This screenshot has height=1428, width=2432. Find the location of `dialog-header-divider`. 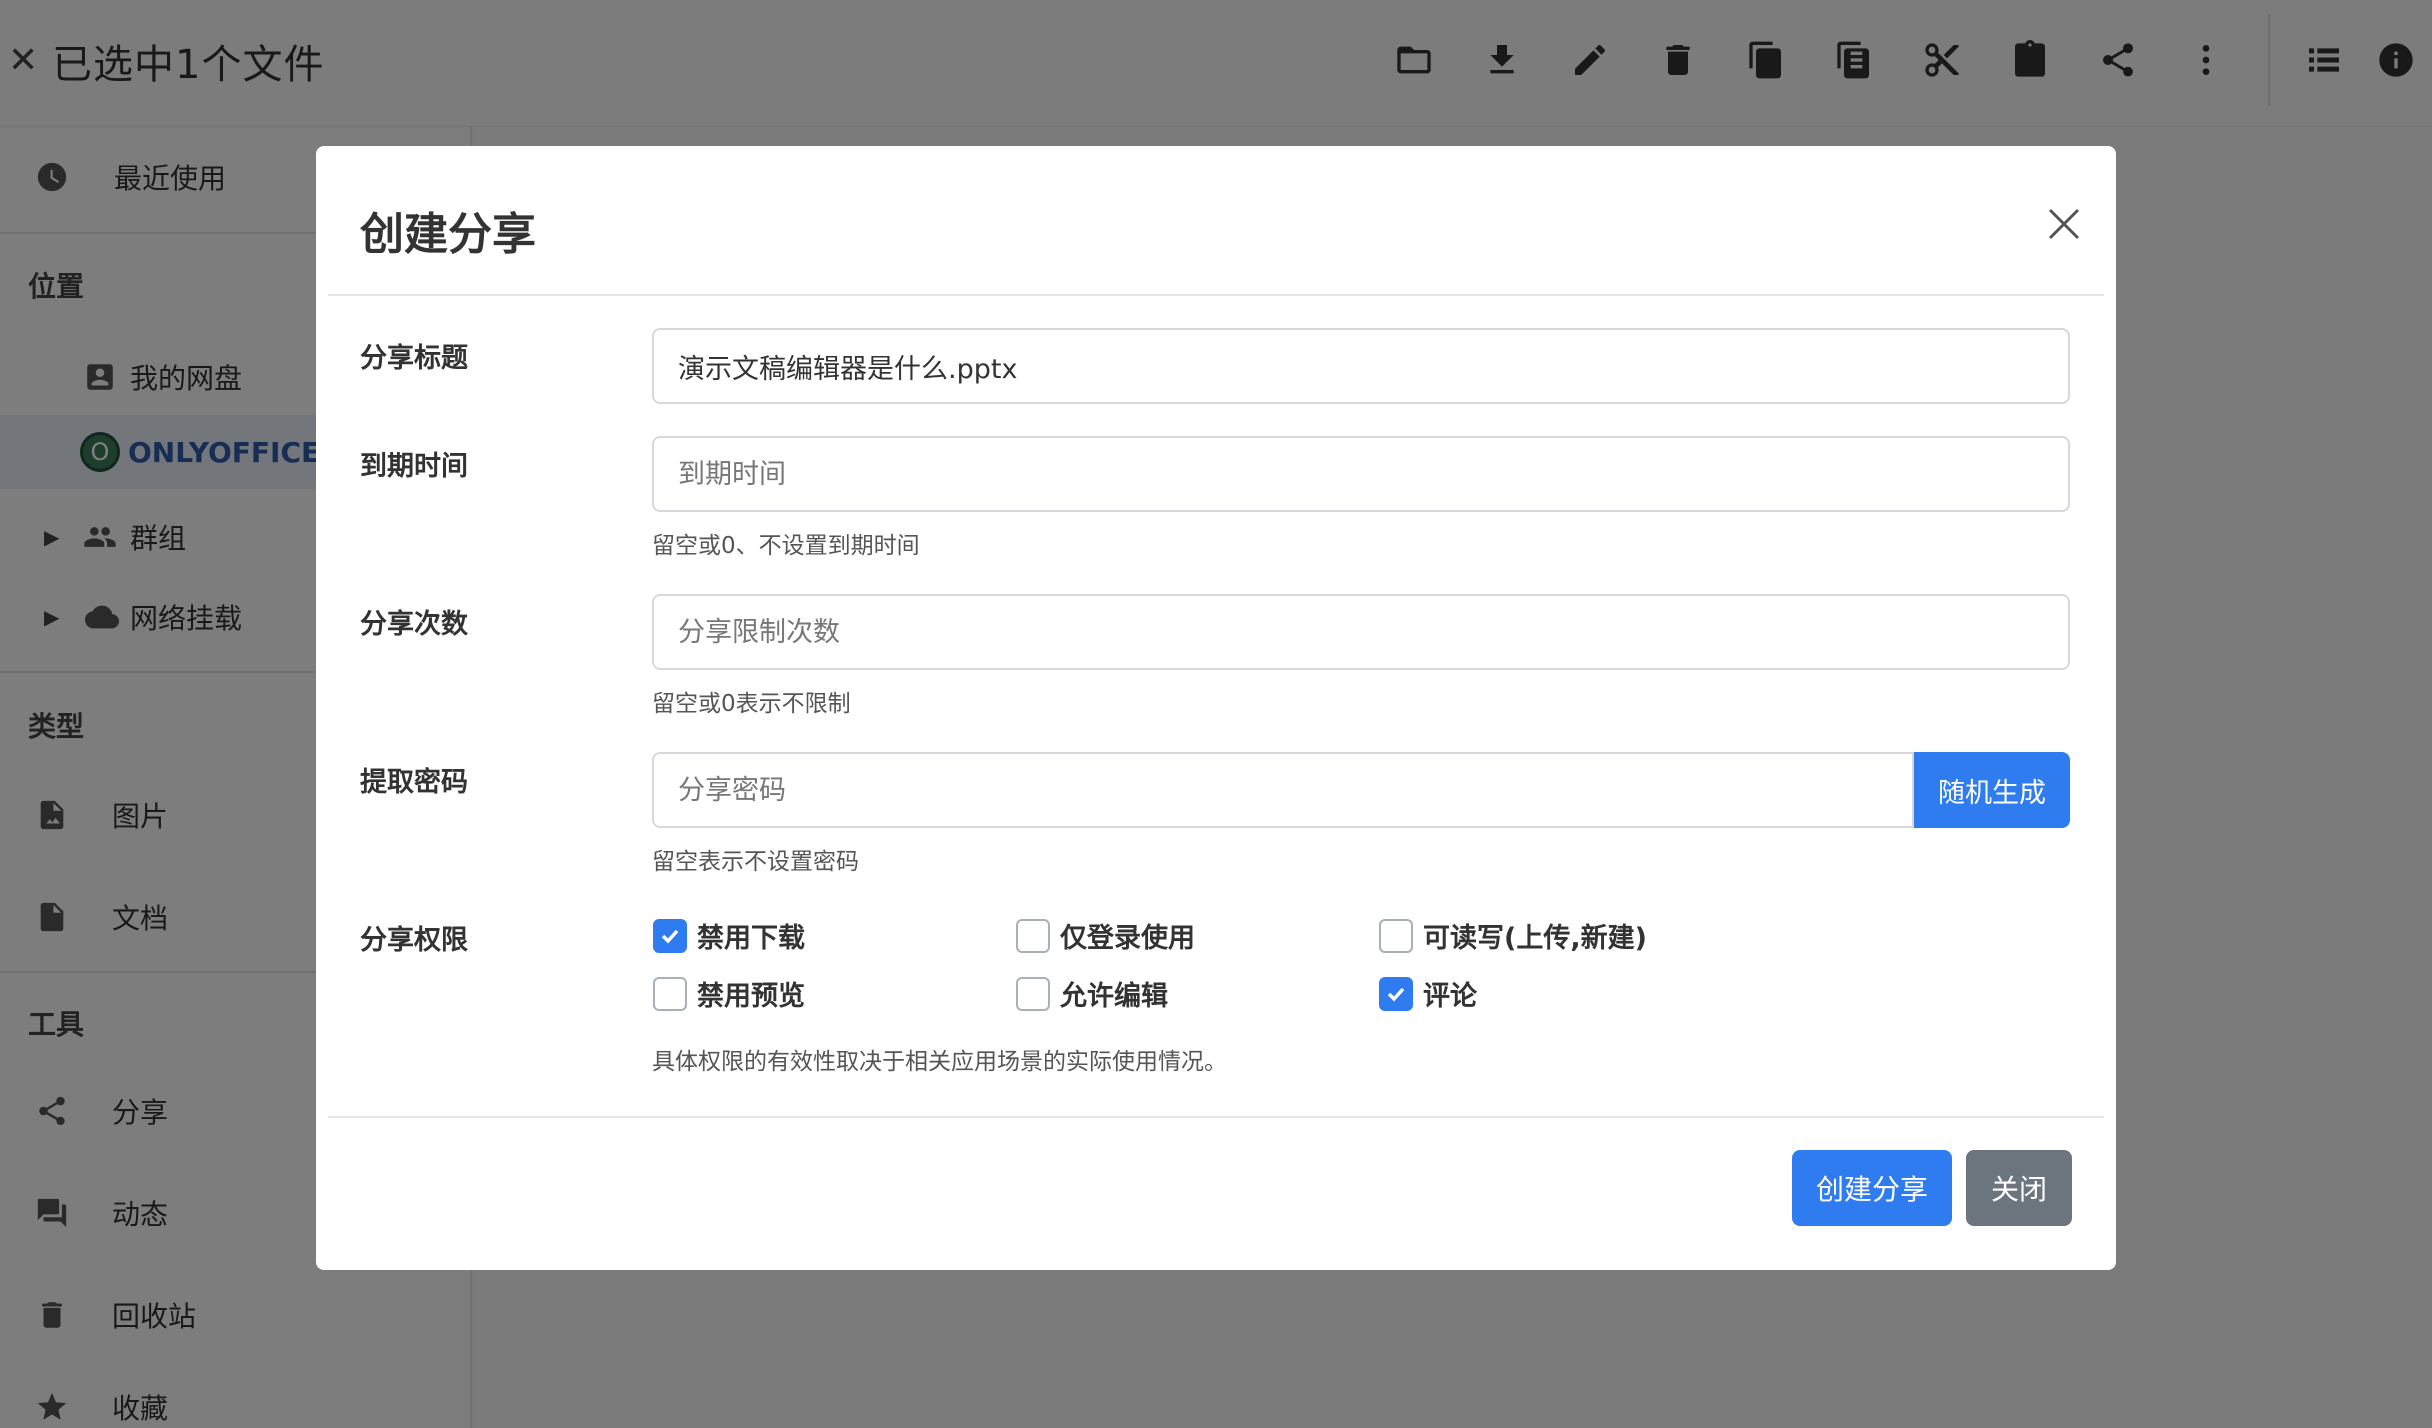

dialog-header-divider is located at coordinates (1216, 295).